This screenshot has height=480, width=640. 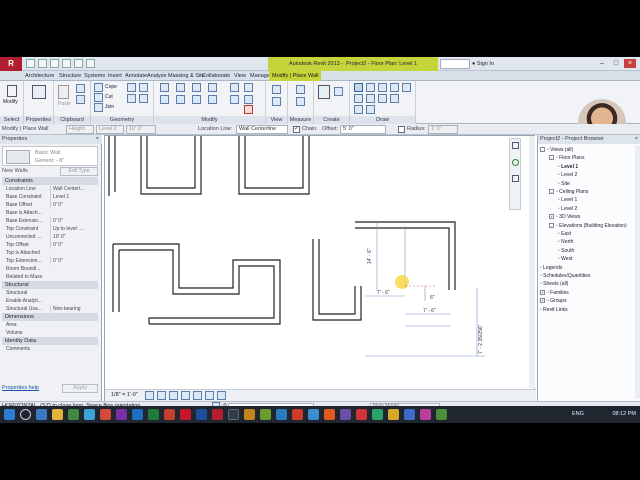 What do you see at coordinates (180, 99) in the screenshot?
I see `copy-element-icon` at bounding box center [180, 99].